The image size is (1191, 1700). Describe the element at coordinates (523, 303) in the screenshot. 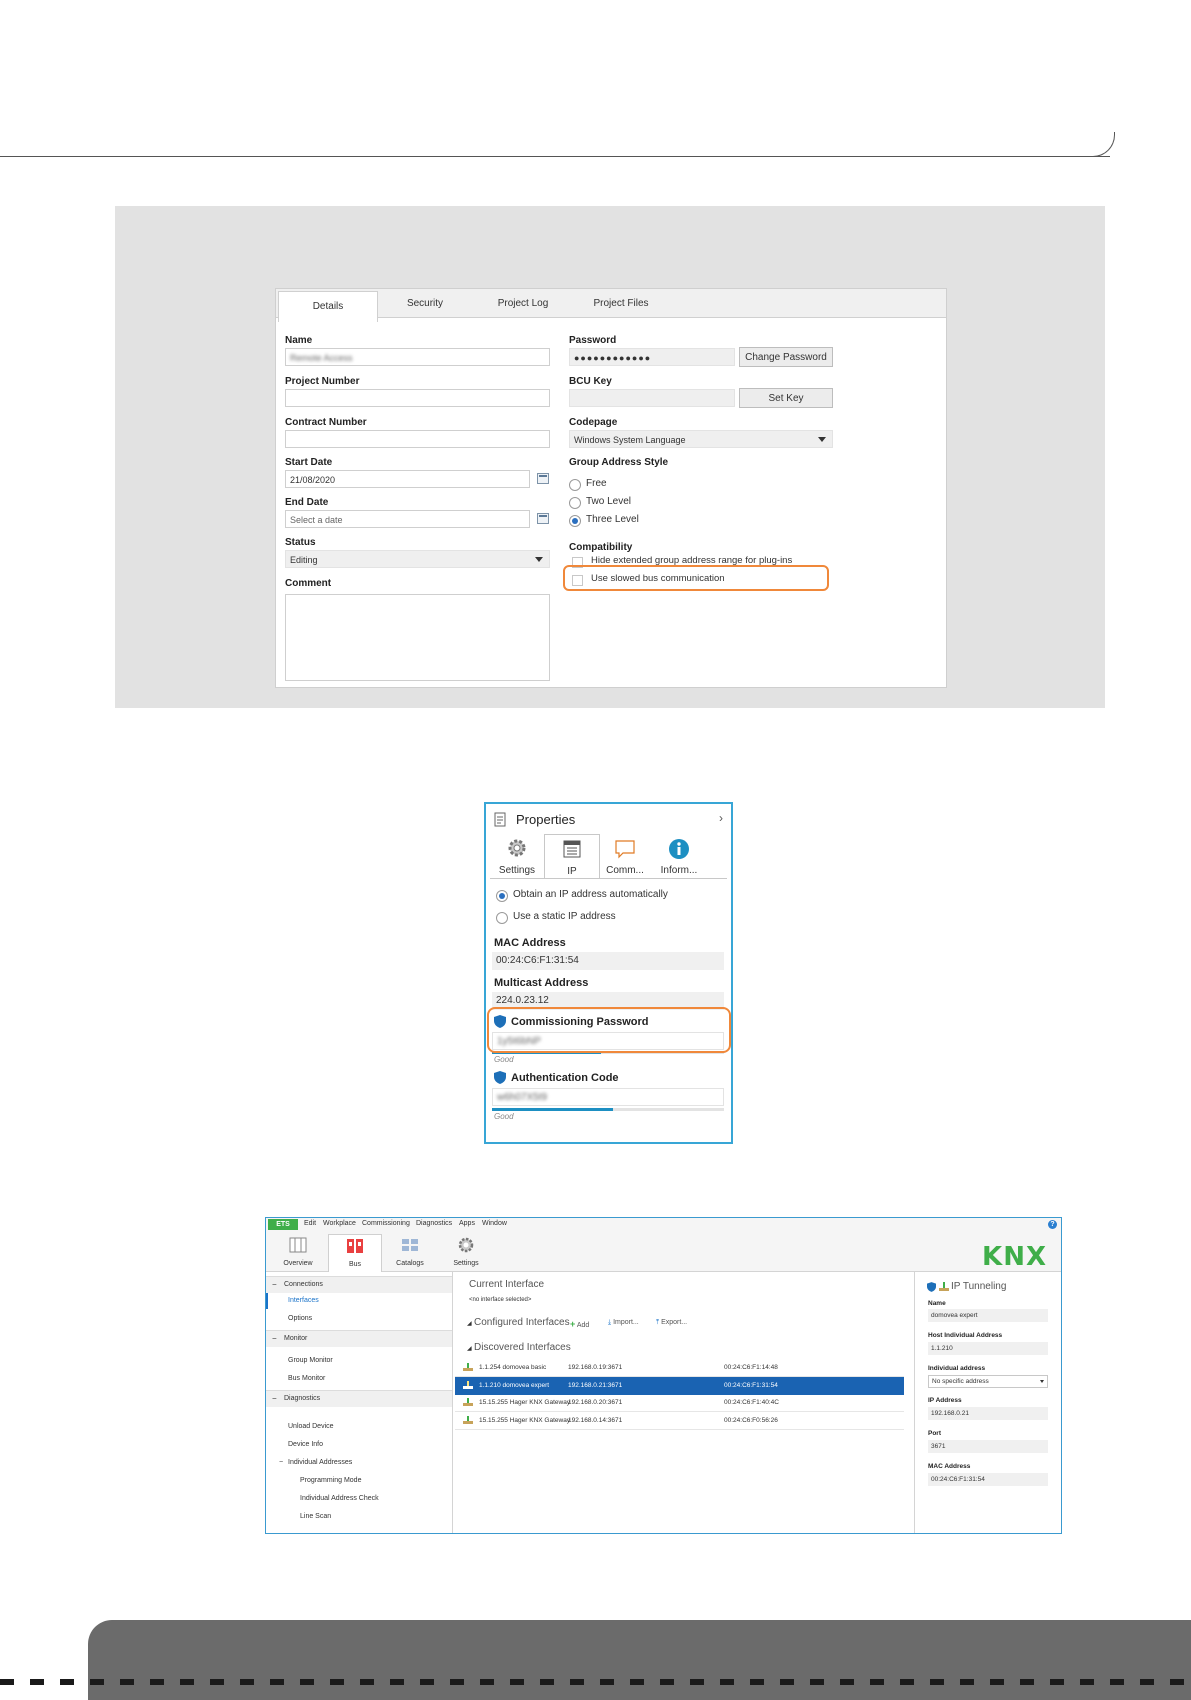

I see `tab-project-log: Project Log` at that location.